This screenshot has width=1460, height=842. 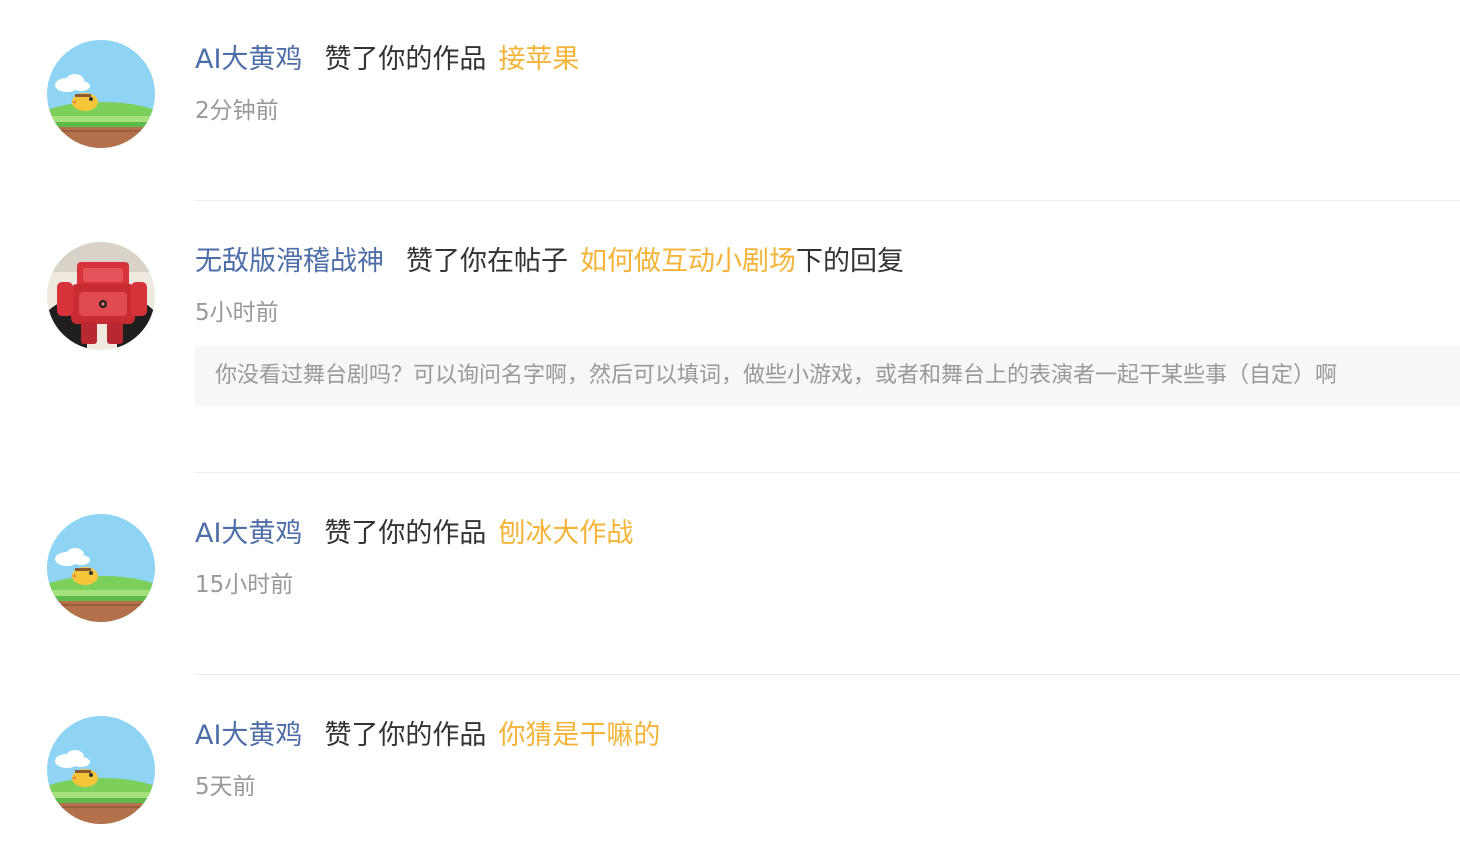 I want to click on action-suffix: 下的回复, so click(x=850, y=261).